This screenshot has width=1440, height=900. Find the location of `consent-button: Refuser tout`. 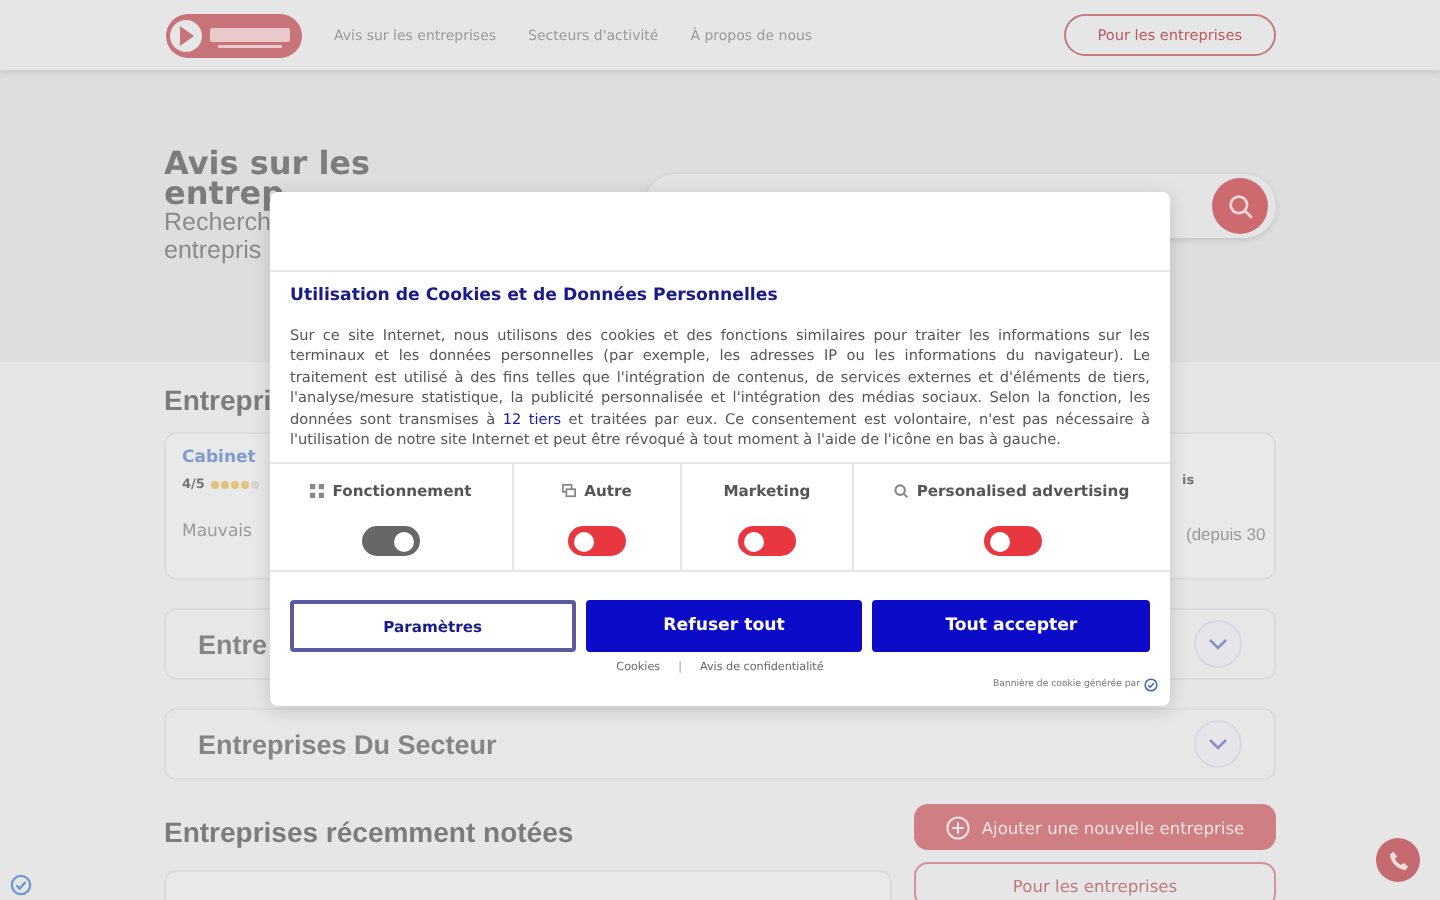

consent-button: Refuser tout is located at coordinates (724, 626).